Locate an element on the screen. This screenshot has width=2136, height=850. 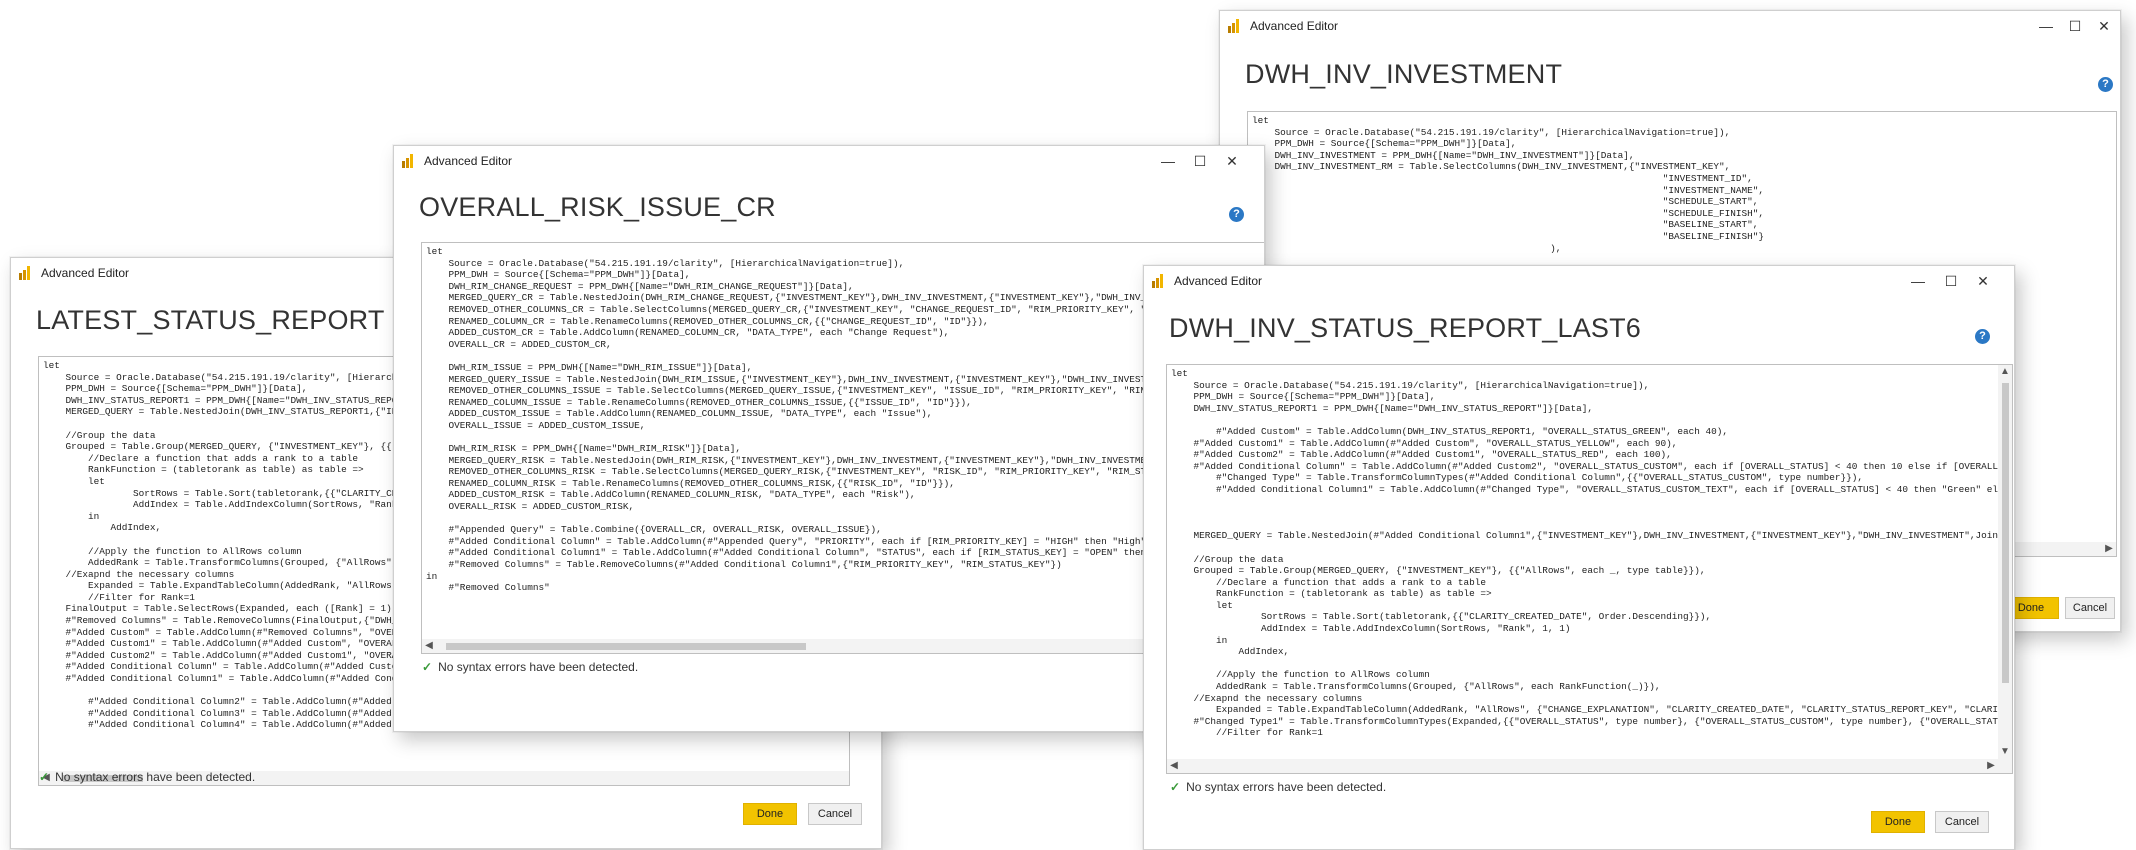
query-name-heading: DWH_INV_STATUS_REPORT_LAST6 is located at coordinates (1405, 328).